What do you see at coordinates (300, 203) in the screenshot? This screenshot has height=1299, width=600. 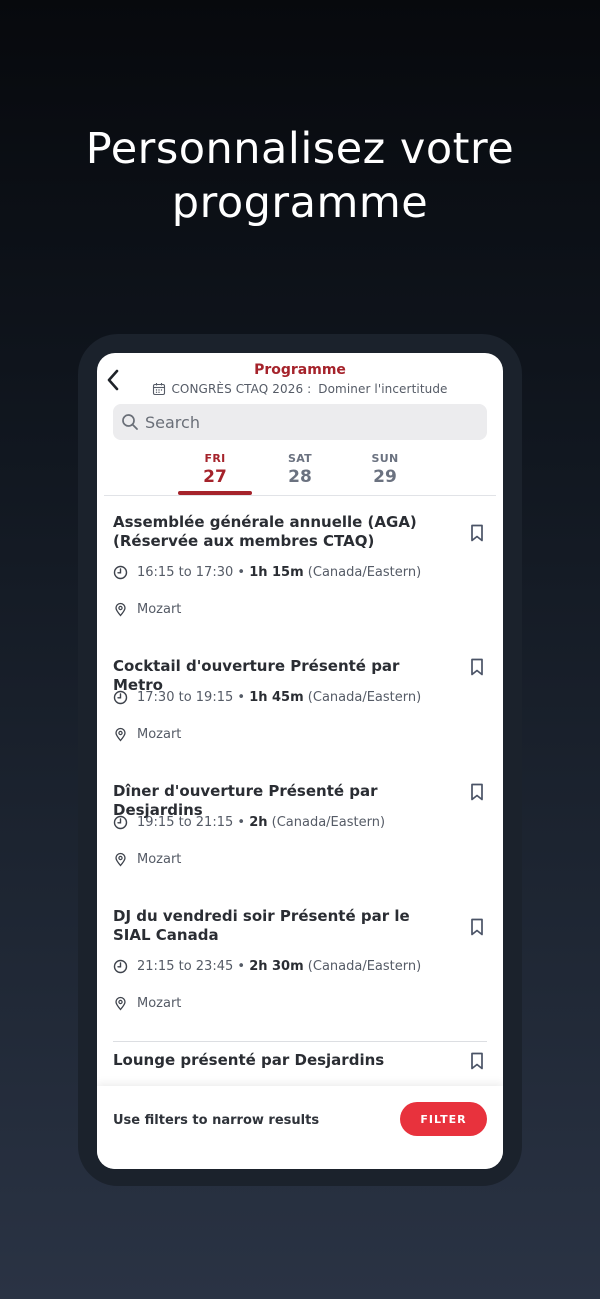 I see `promo-headline-line2: programme` at bounding box center [300, 203].